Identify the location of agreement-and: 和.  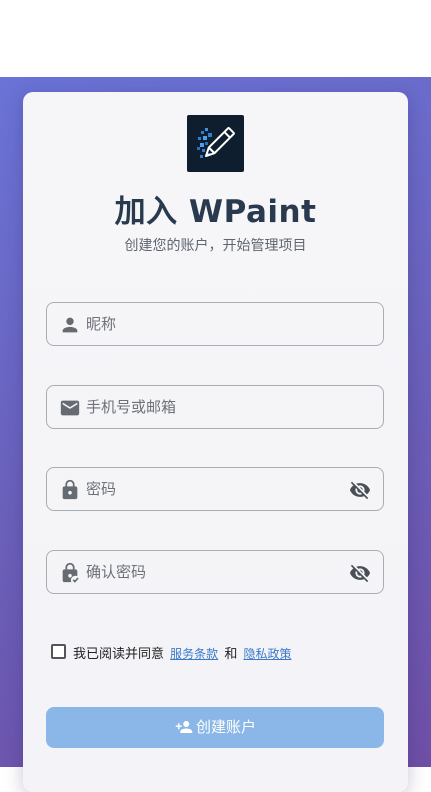
(231, 654).